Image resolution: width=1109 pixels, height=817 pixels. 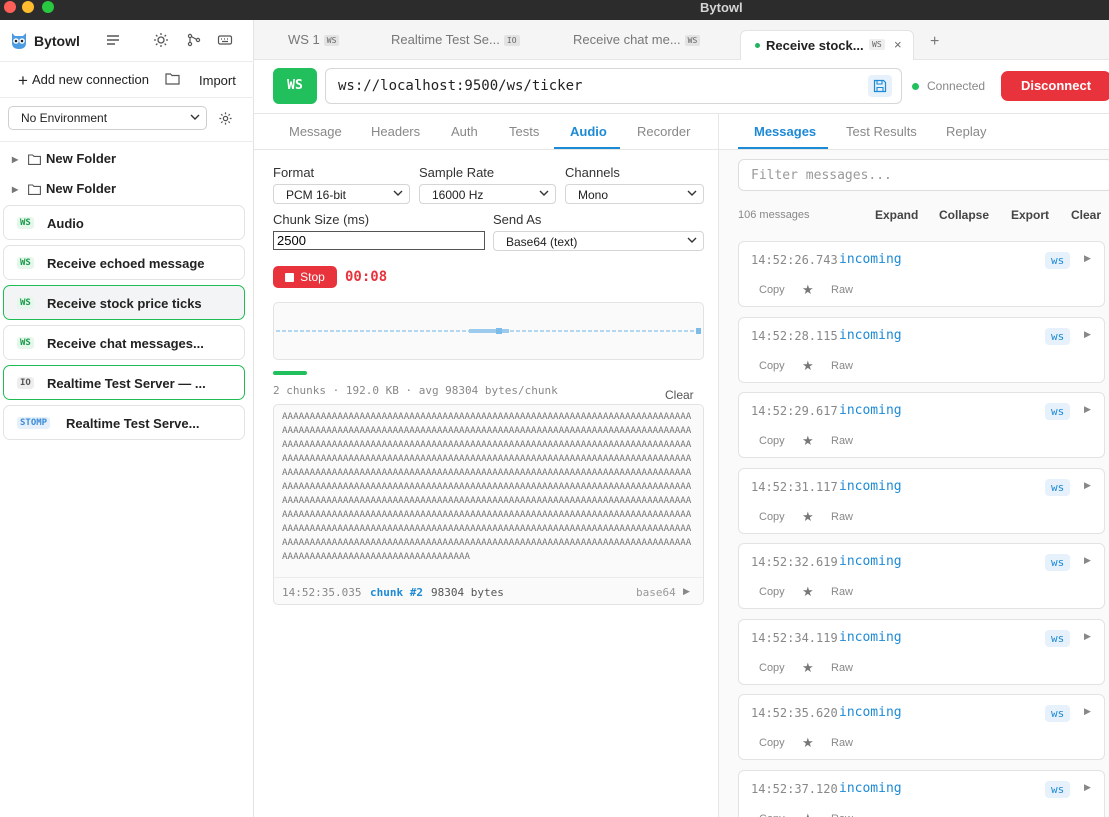 I want to click on connection-item-echo: WS Receive echoed message, so click(x=124, y=262).